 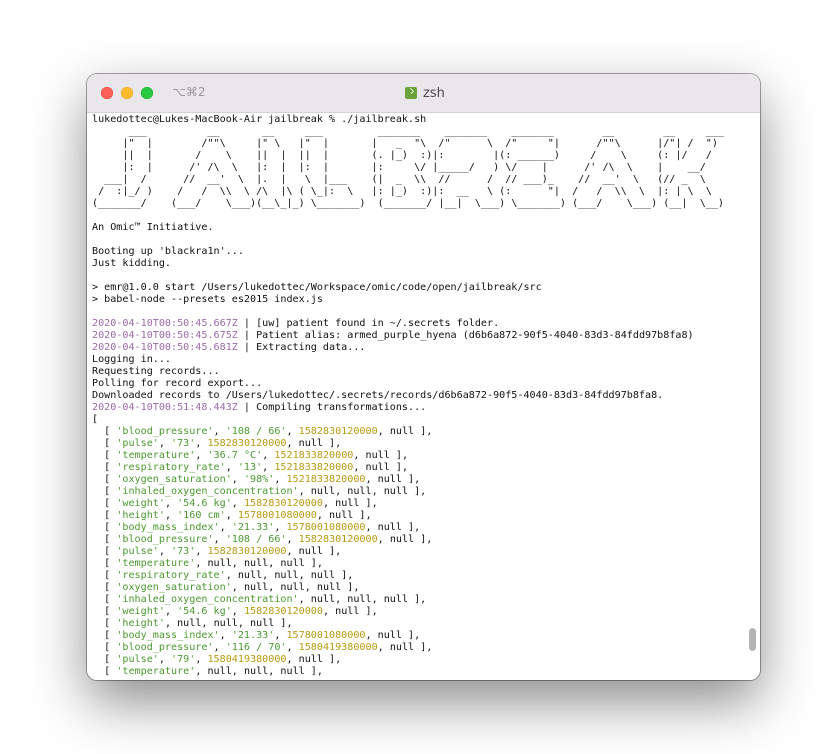 What do you see at coordinates (153, 227) in the screenshot?
I see `initiative-line: An Omic™ Initiative.` at bounding box center [153, 227].